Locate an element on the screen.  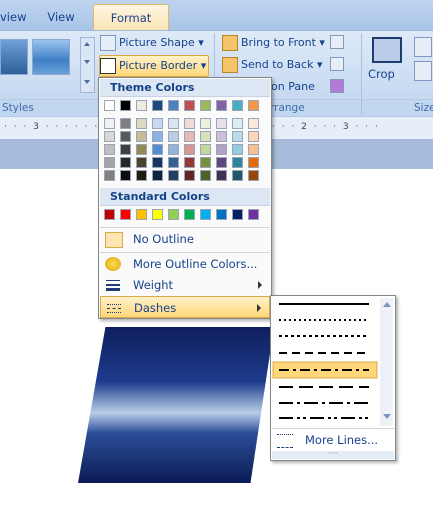
selected-picture is located at coordinates (176, 405).